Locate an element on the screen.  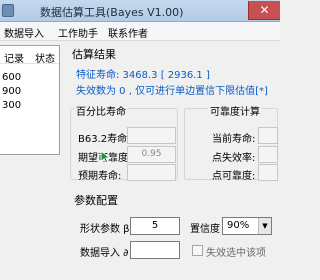
data-import-input is located at coordinates (155, 250).